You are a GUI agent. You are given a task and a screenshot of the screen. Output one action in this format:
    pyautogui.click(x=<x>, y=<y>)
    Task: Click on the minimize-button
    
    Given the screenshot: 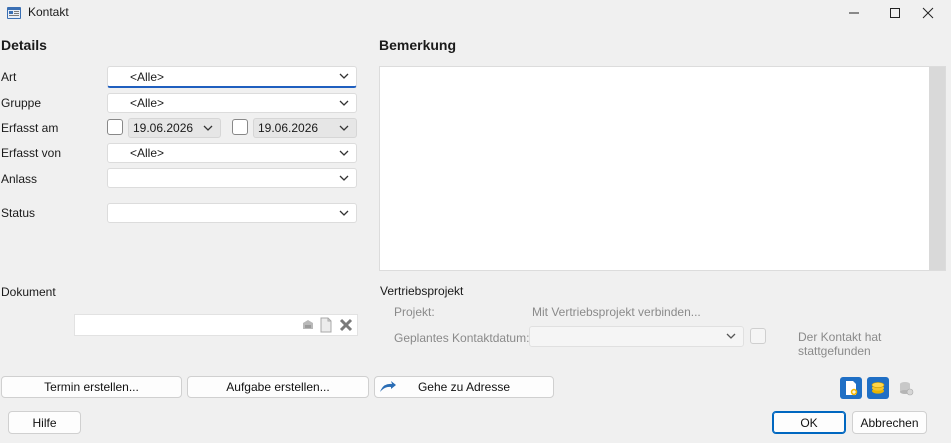 What is the action you would take?
    pyautogui.click(x=854, y=13)
    